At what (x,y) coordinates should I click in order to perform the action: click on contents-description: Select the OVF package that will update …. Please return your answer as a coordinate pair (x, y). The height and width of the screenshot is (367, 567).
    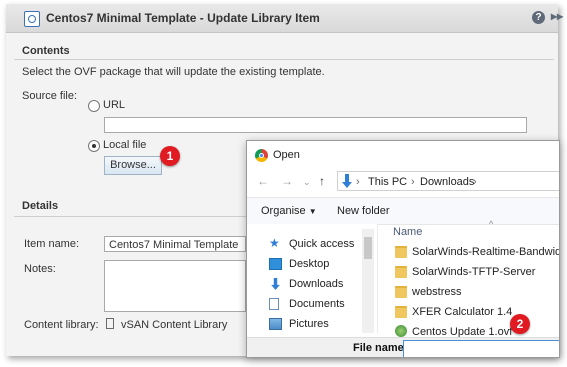
    Looking at the image, I should click on (173, 72).